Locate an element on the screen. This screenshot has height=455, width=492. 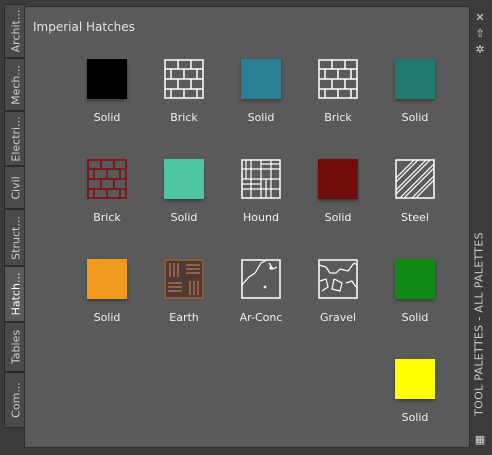
hatch-tool-ar-conc: Ar-Conc is located at coordinates (261, 299).